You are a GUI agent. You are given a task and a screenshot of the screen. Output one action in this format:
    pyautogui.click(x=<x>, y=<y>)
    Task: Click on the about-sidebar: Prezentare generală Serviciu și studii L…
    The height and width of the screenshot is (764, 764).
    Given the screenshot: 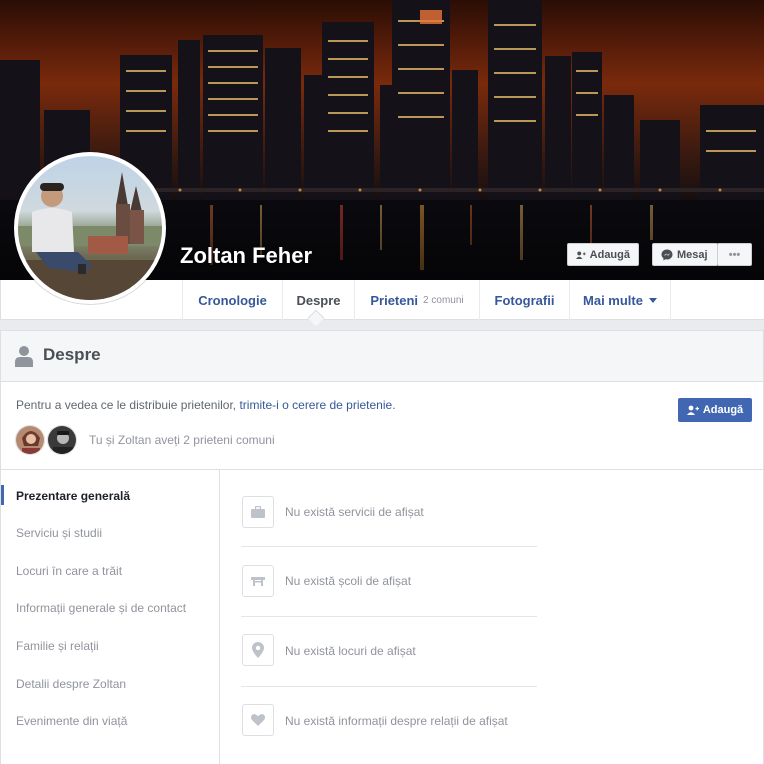 What is the action you would take?
    pyautogui.click(x=110, y=617)
    